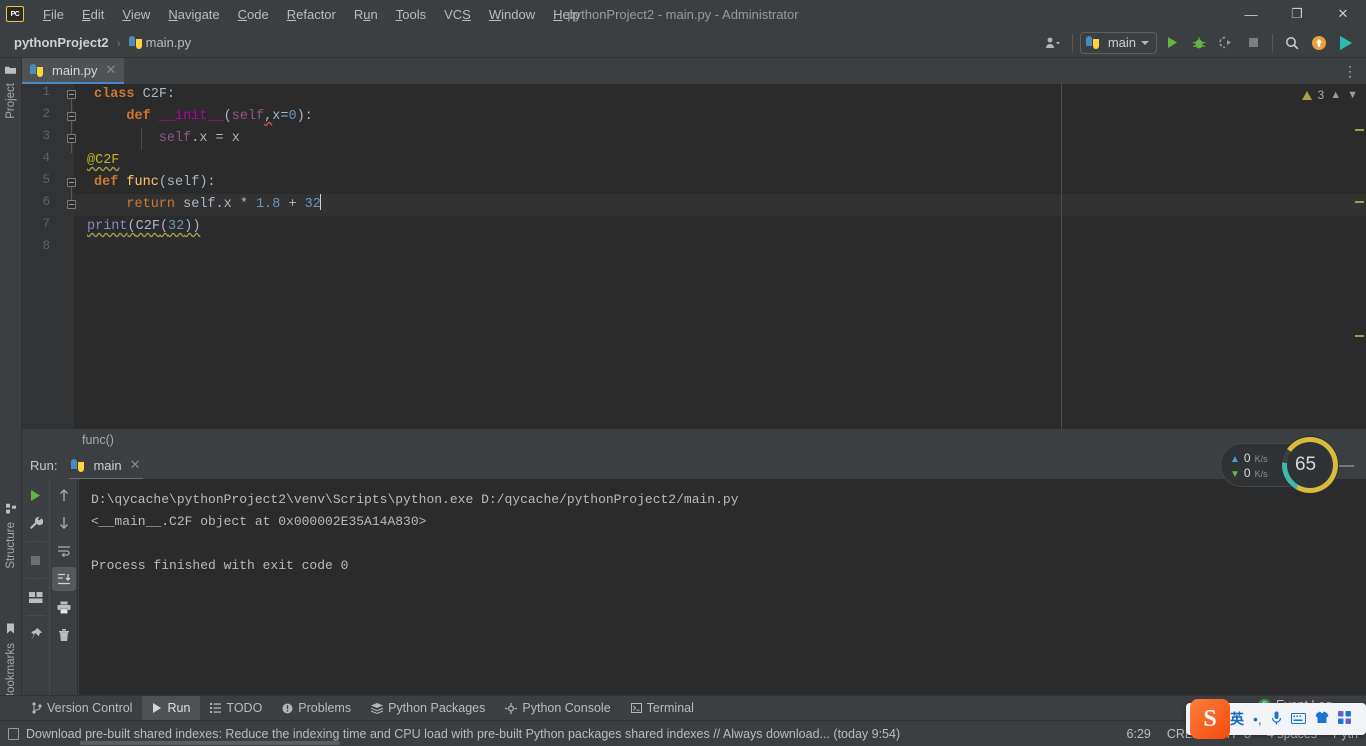 The height and width of the screenshot is (746, 1366). What do you see at coordinates (1321, 465) in the screenshot?
I see `cpu-usage-unit: %` at bounding box center [1321, 465].